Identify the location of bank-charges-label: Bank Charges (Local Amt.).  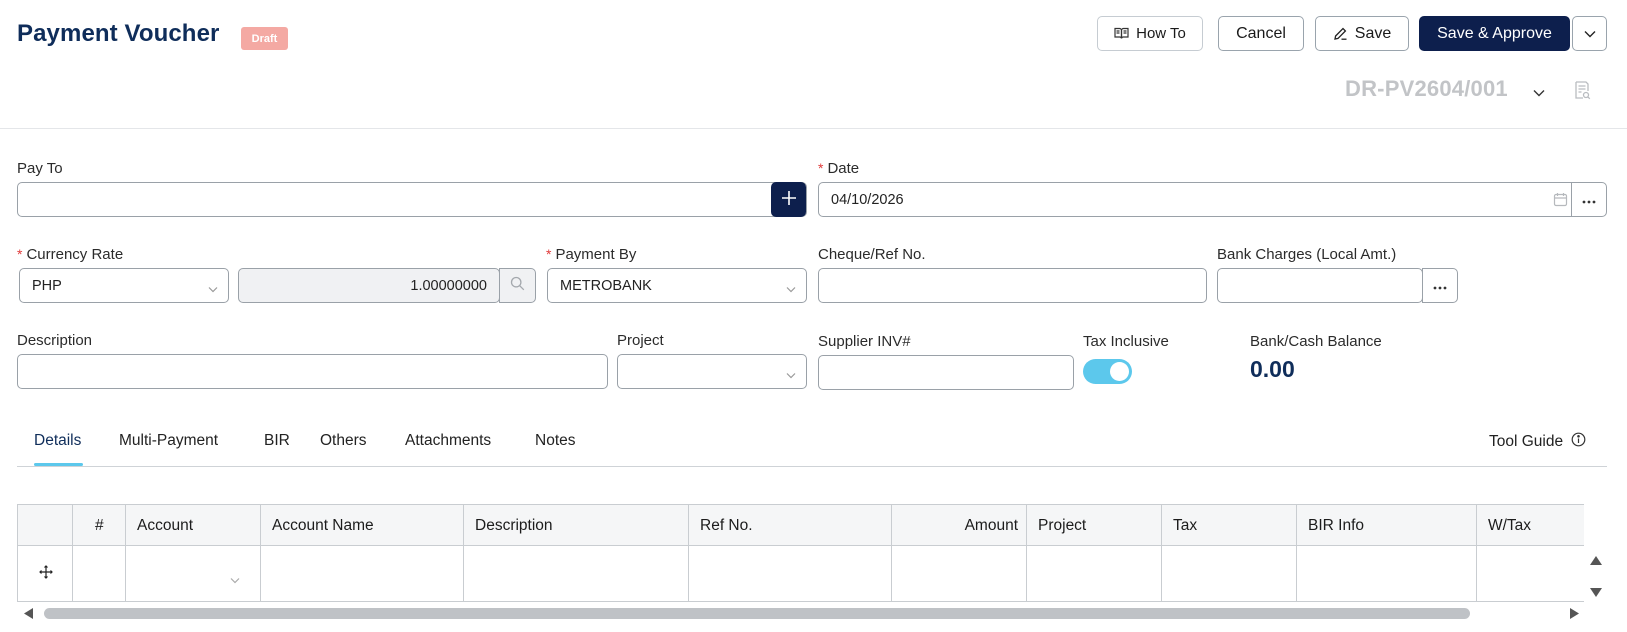
(1307, 254).